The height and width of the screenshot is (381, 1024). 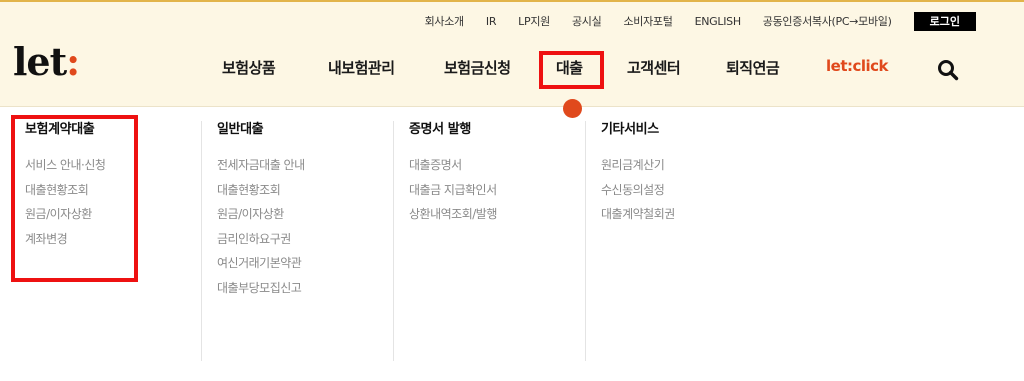 I want to click on nav-claim: 보험금신청, so click(x=477, y=67).